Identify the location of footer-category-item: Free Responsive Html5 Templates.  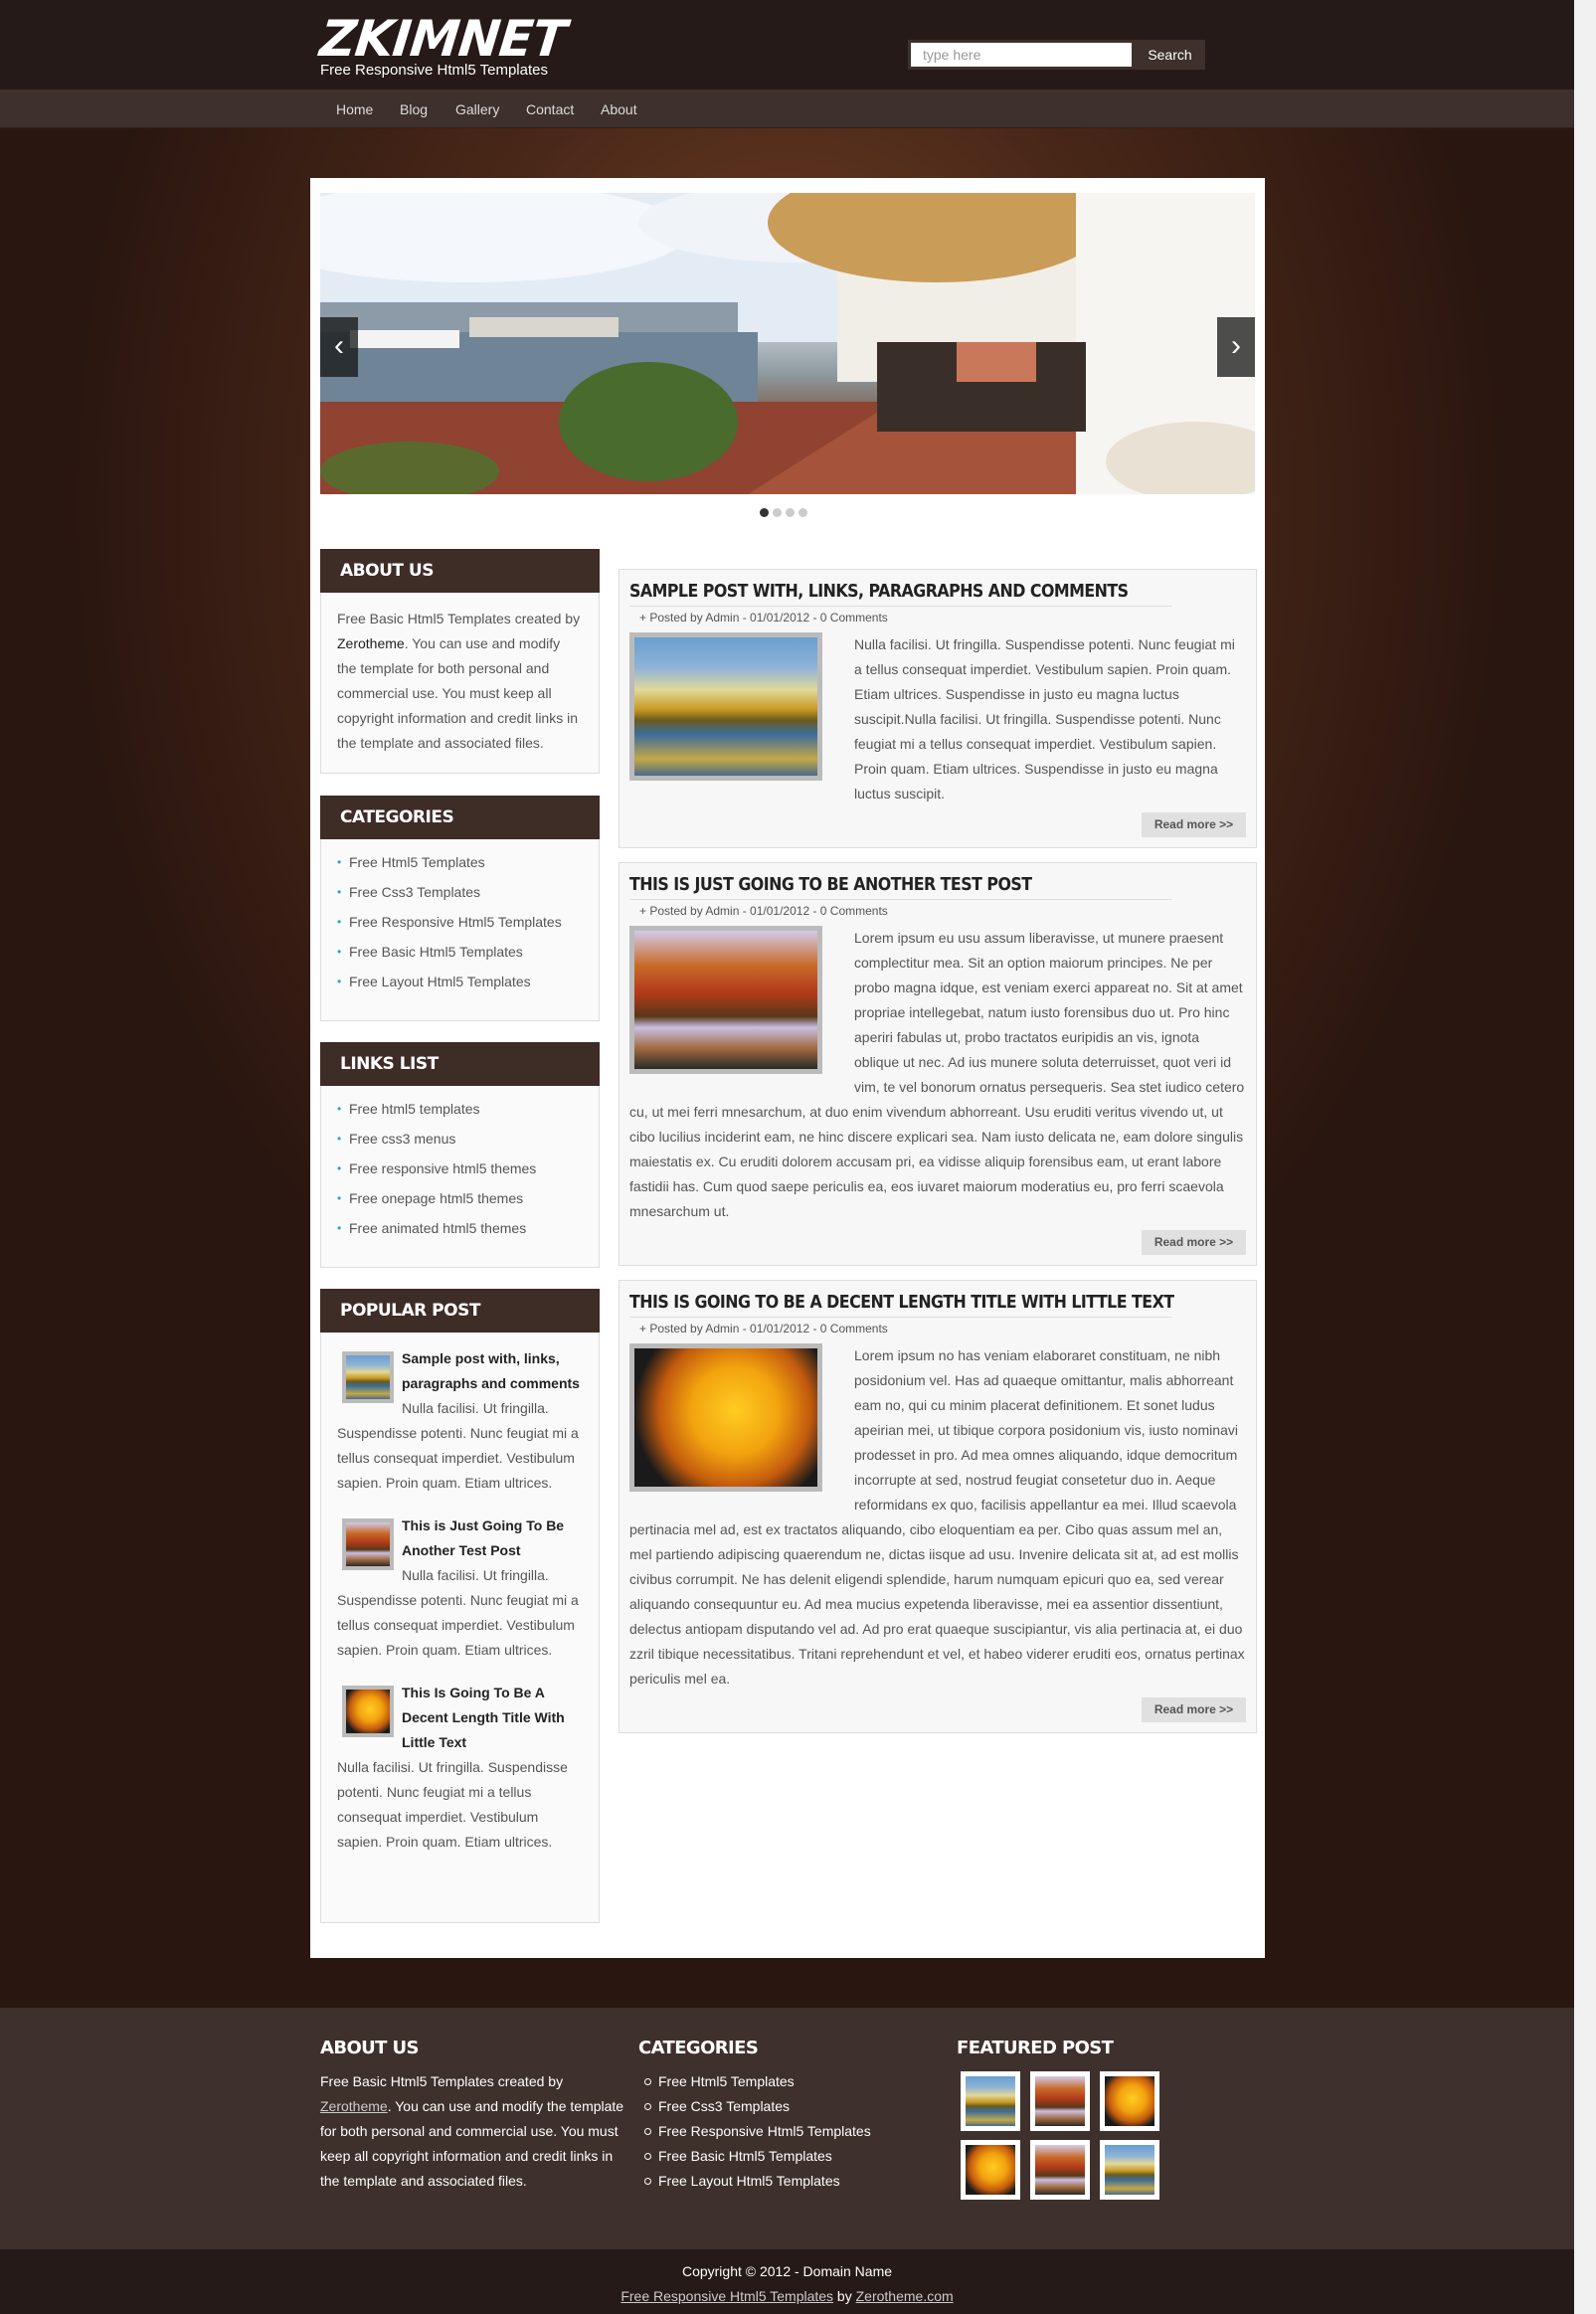
(755, 2131).